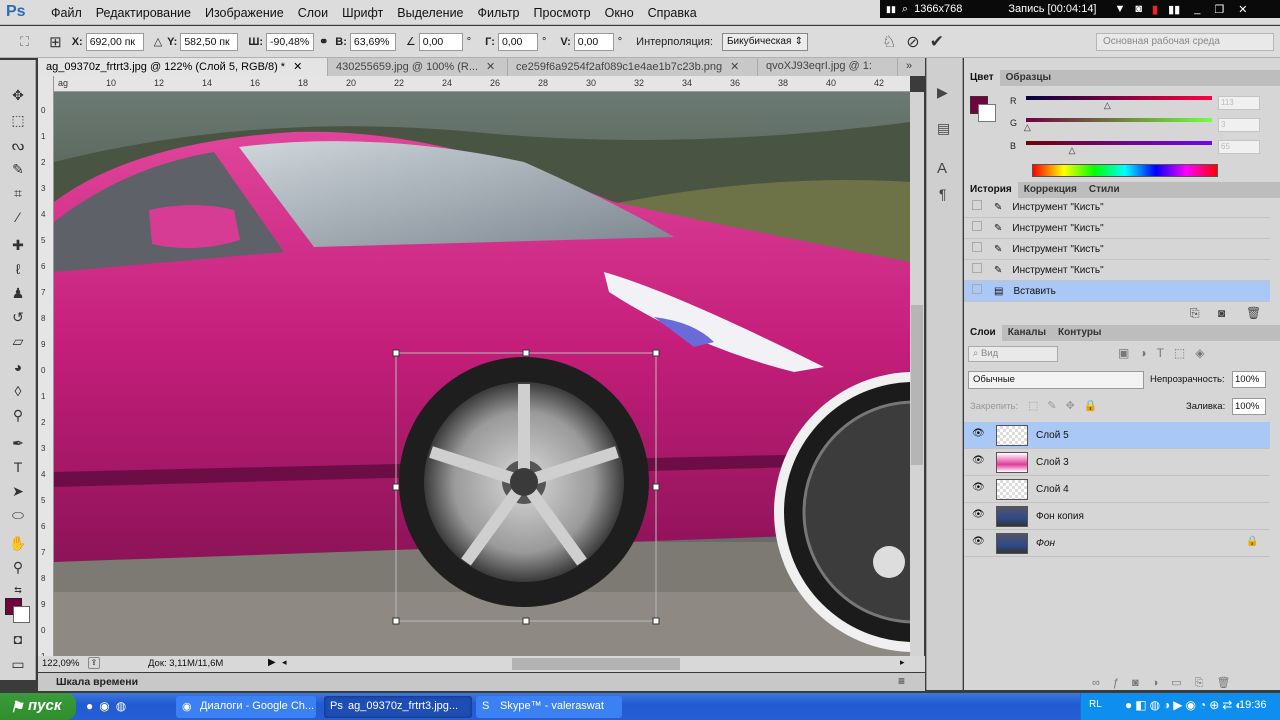 This screenshot has width=1280, height=720. I want to click on history-brush-tool-icon: ↺, so click(18, 317).